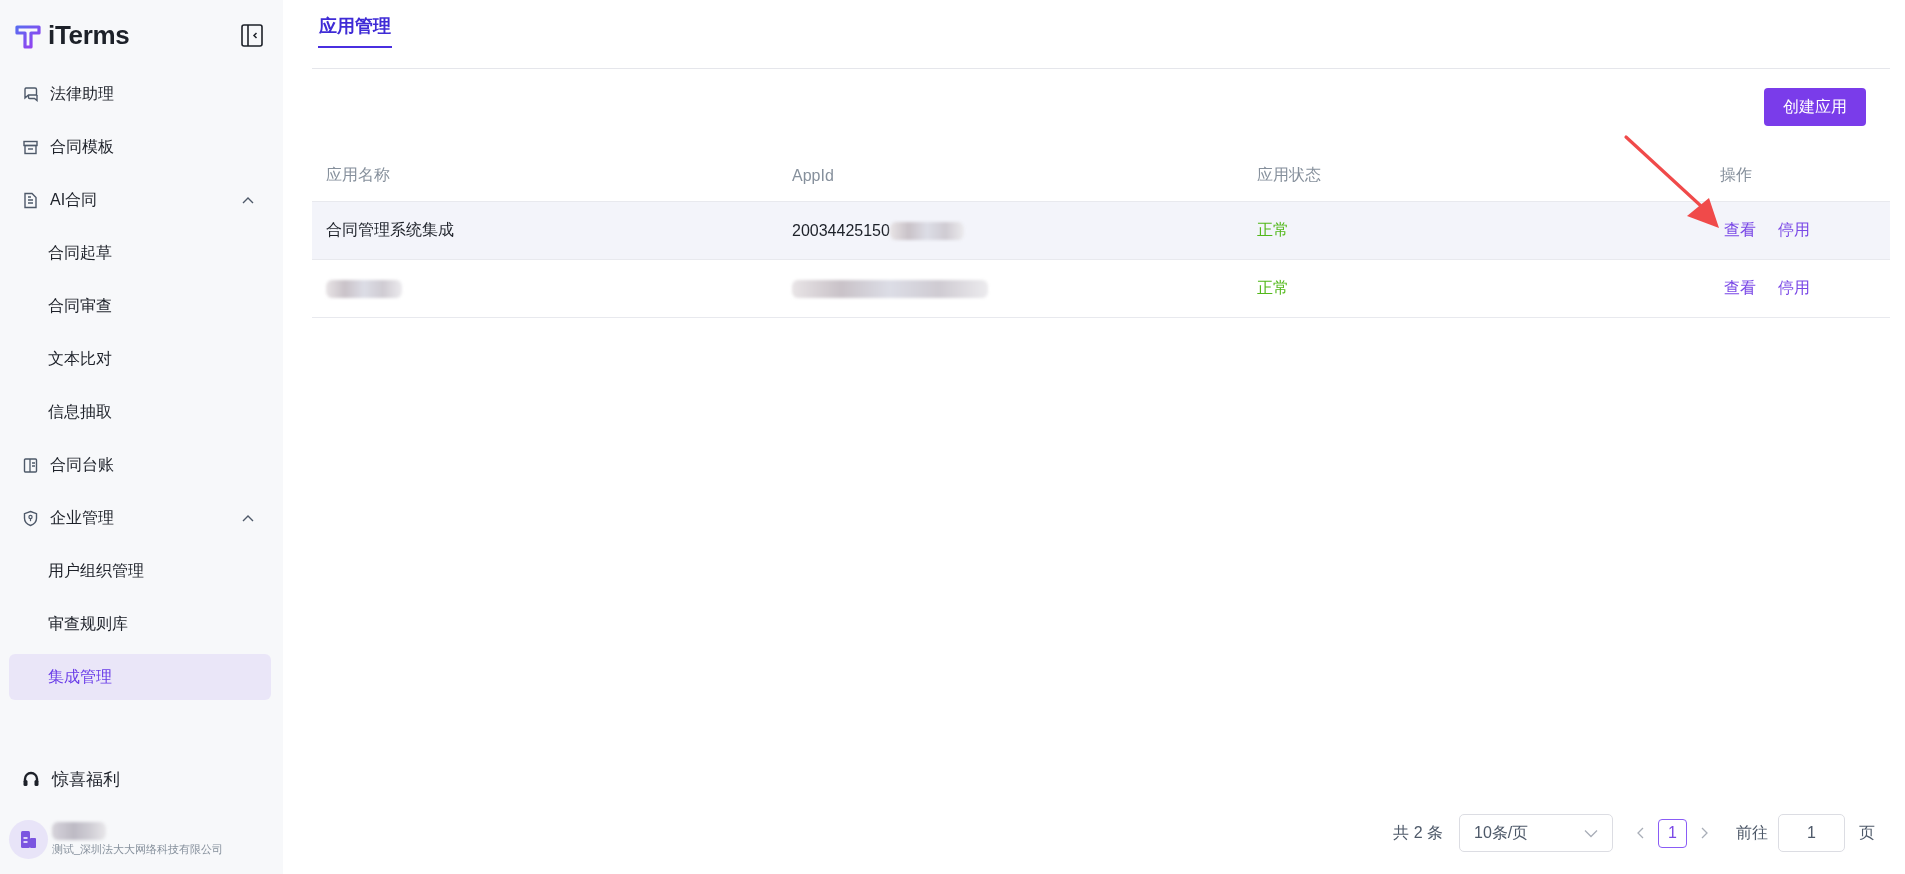 The image size is (1905, 874). What do you see at coordinates (1591, 833) in the screenshot?
I see `chevron-down-icon` at bounding box center [1591, 833].